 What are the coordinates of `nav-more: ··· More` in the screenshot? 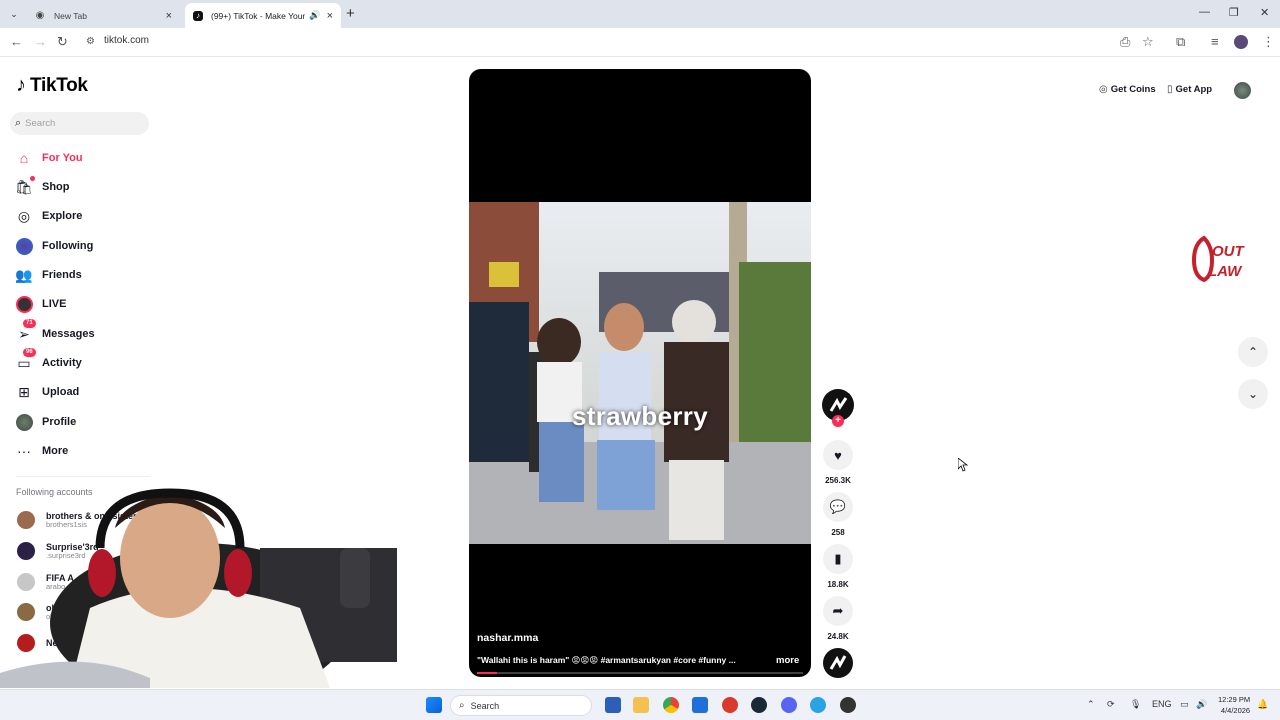 It's located at (41, 451).